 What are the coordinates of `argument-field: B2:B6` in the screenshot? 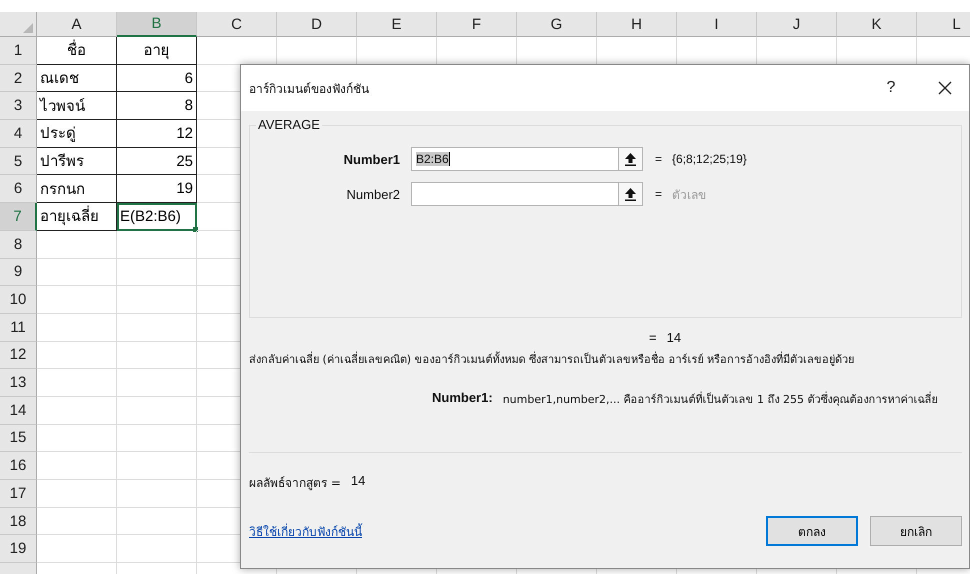 It's located at (515, 159).